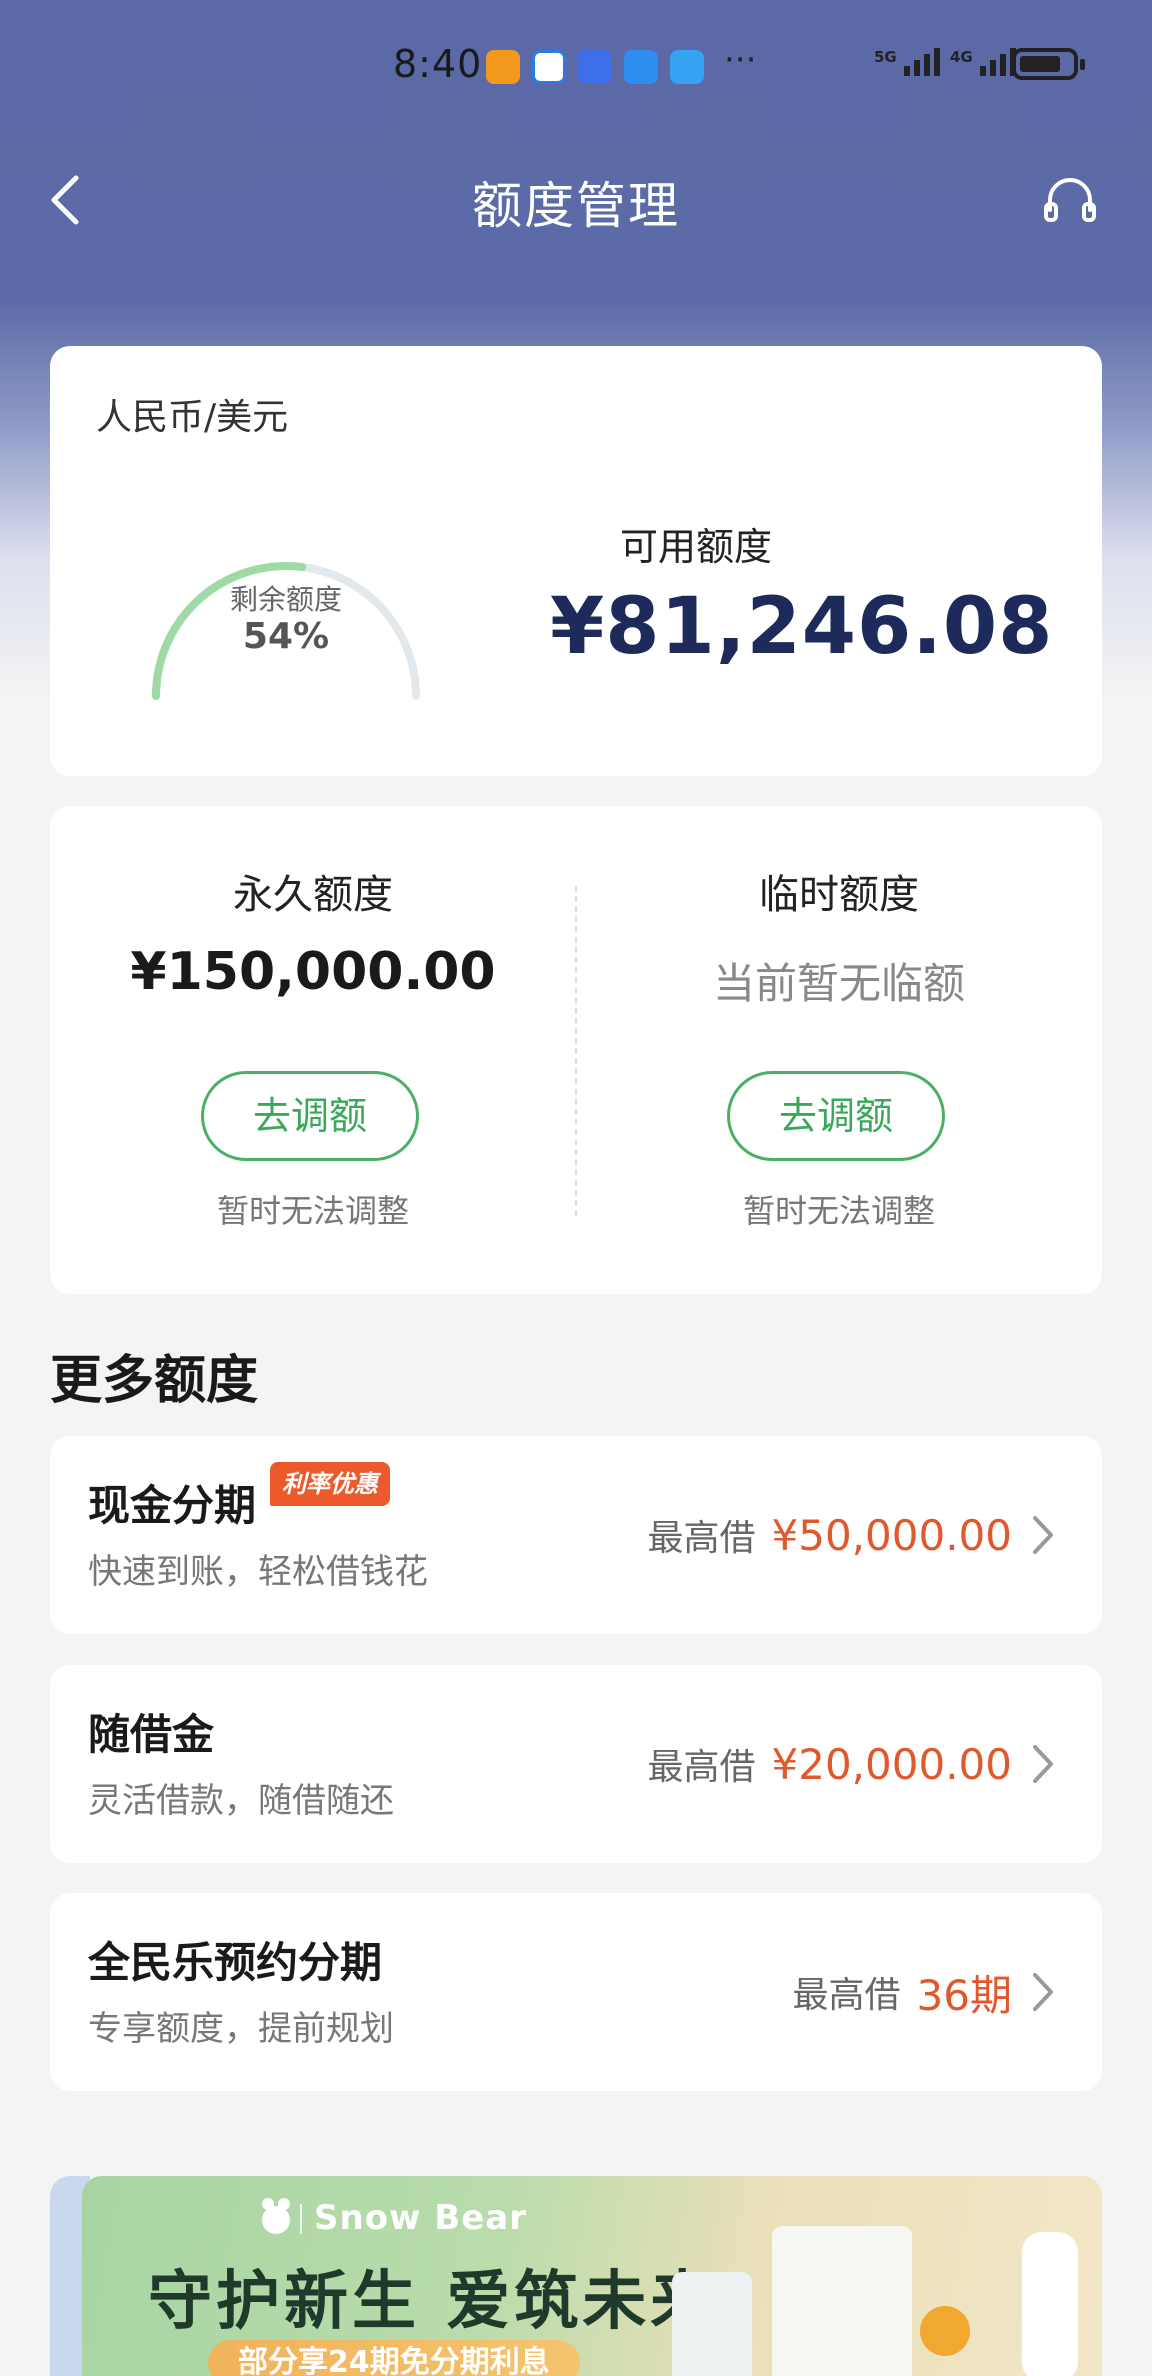  I want to click on temporary-limit-title: 临时额度, so click(839, 895).